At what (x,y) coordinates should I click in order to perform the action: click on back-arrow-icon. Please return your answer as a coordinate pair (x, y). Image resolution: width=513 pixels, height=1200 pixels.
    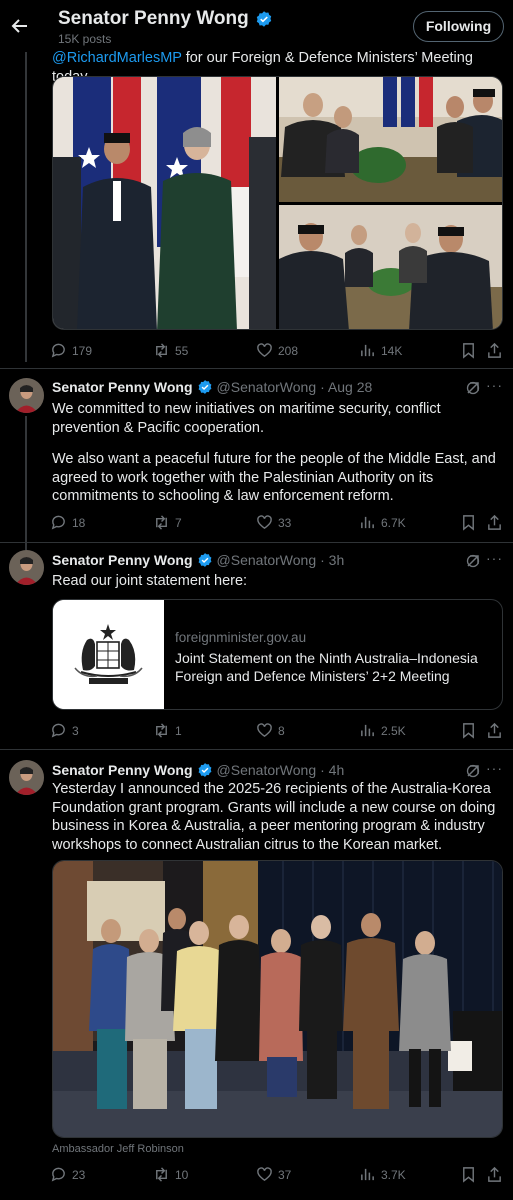
    Looking at the image, I should click on (20, 26).